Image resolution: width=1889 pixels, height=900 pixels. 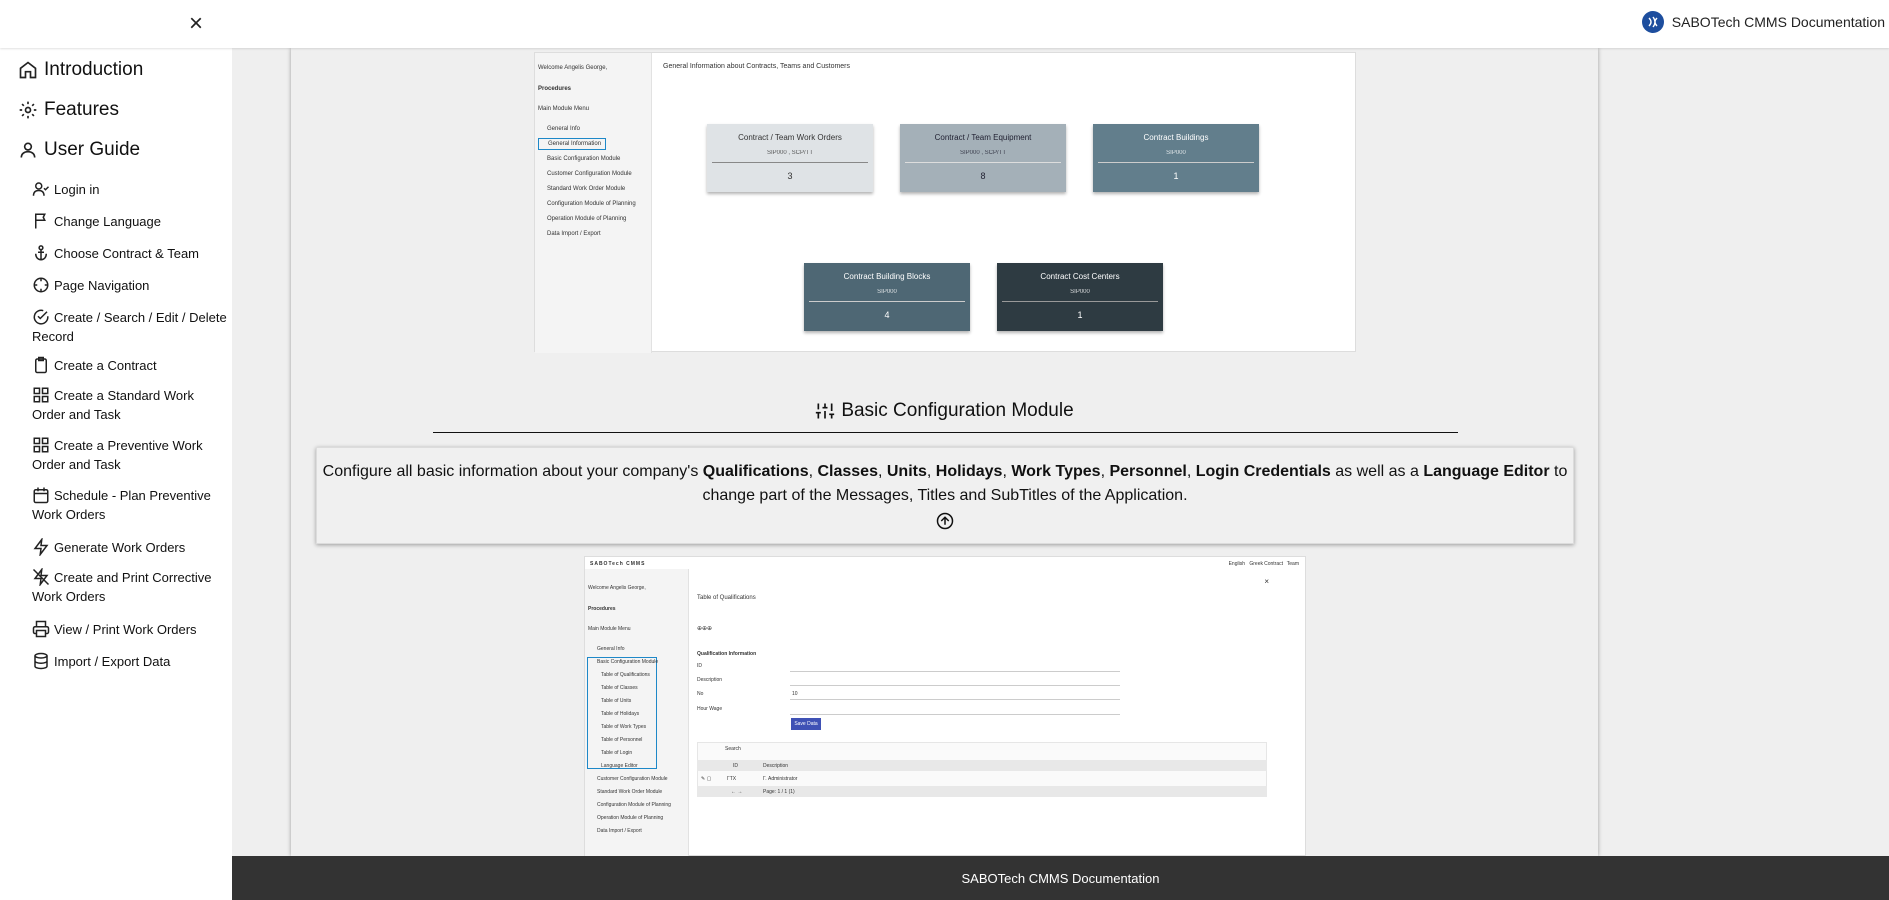 I want to click on user-check-icon, so click(x=42, y=189).